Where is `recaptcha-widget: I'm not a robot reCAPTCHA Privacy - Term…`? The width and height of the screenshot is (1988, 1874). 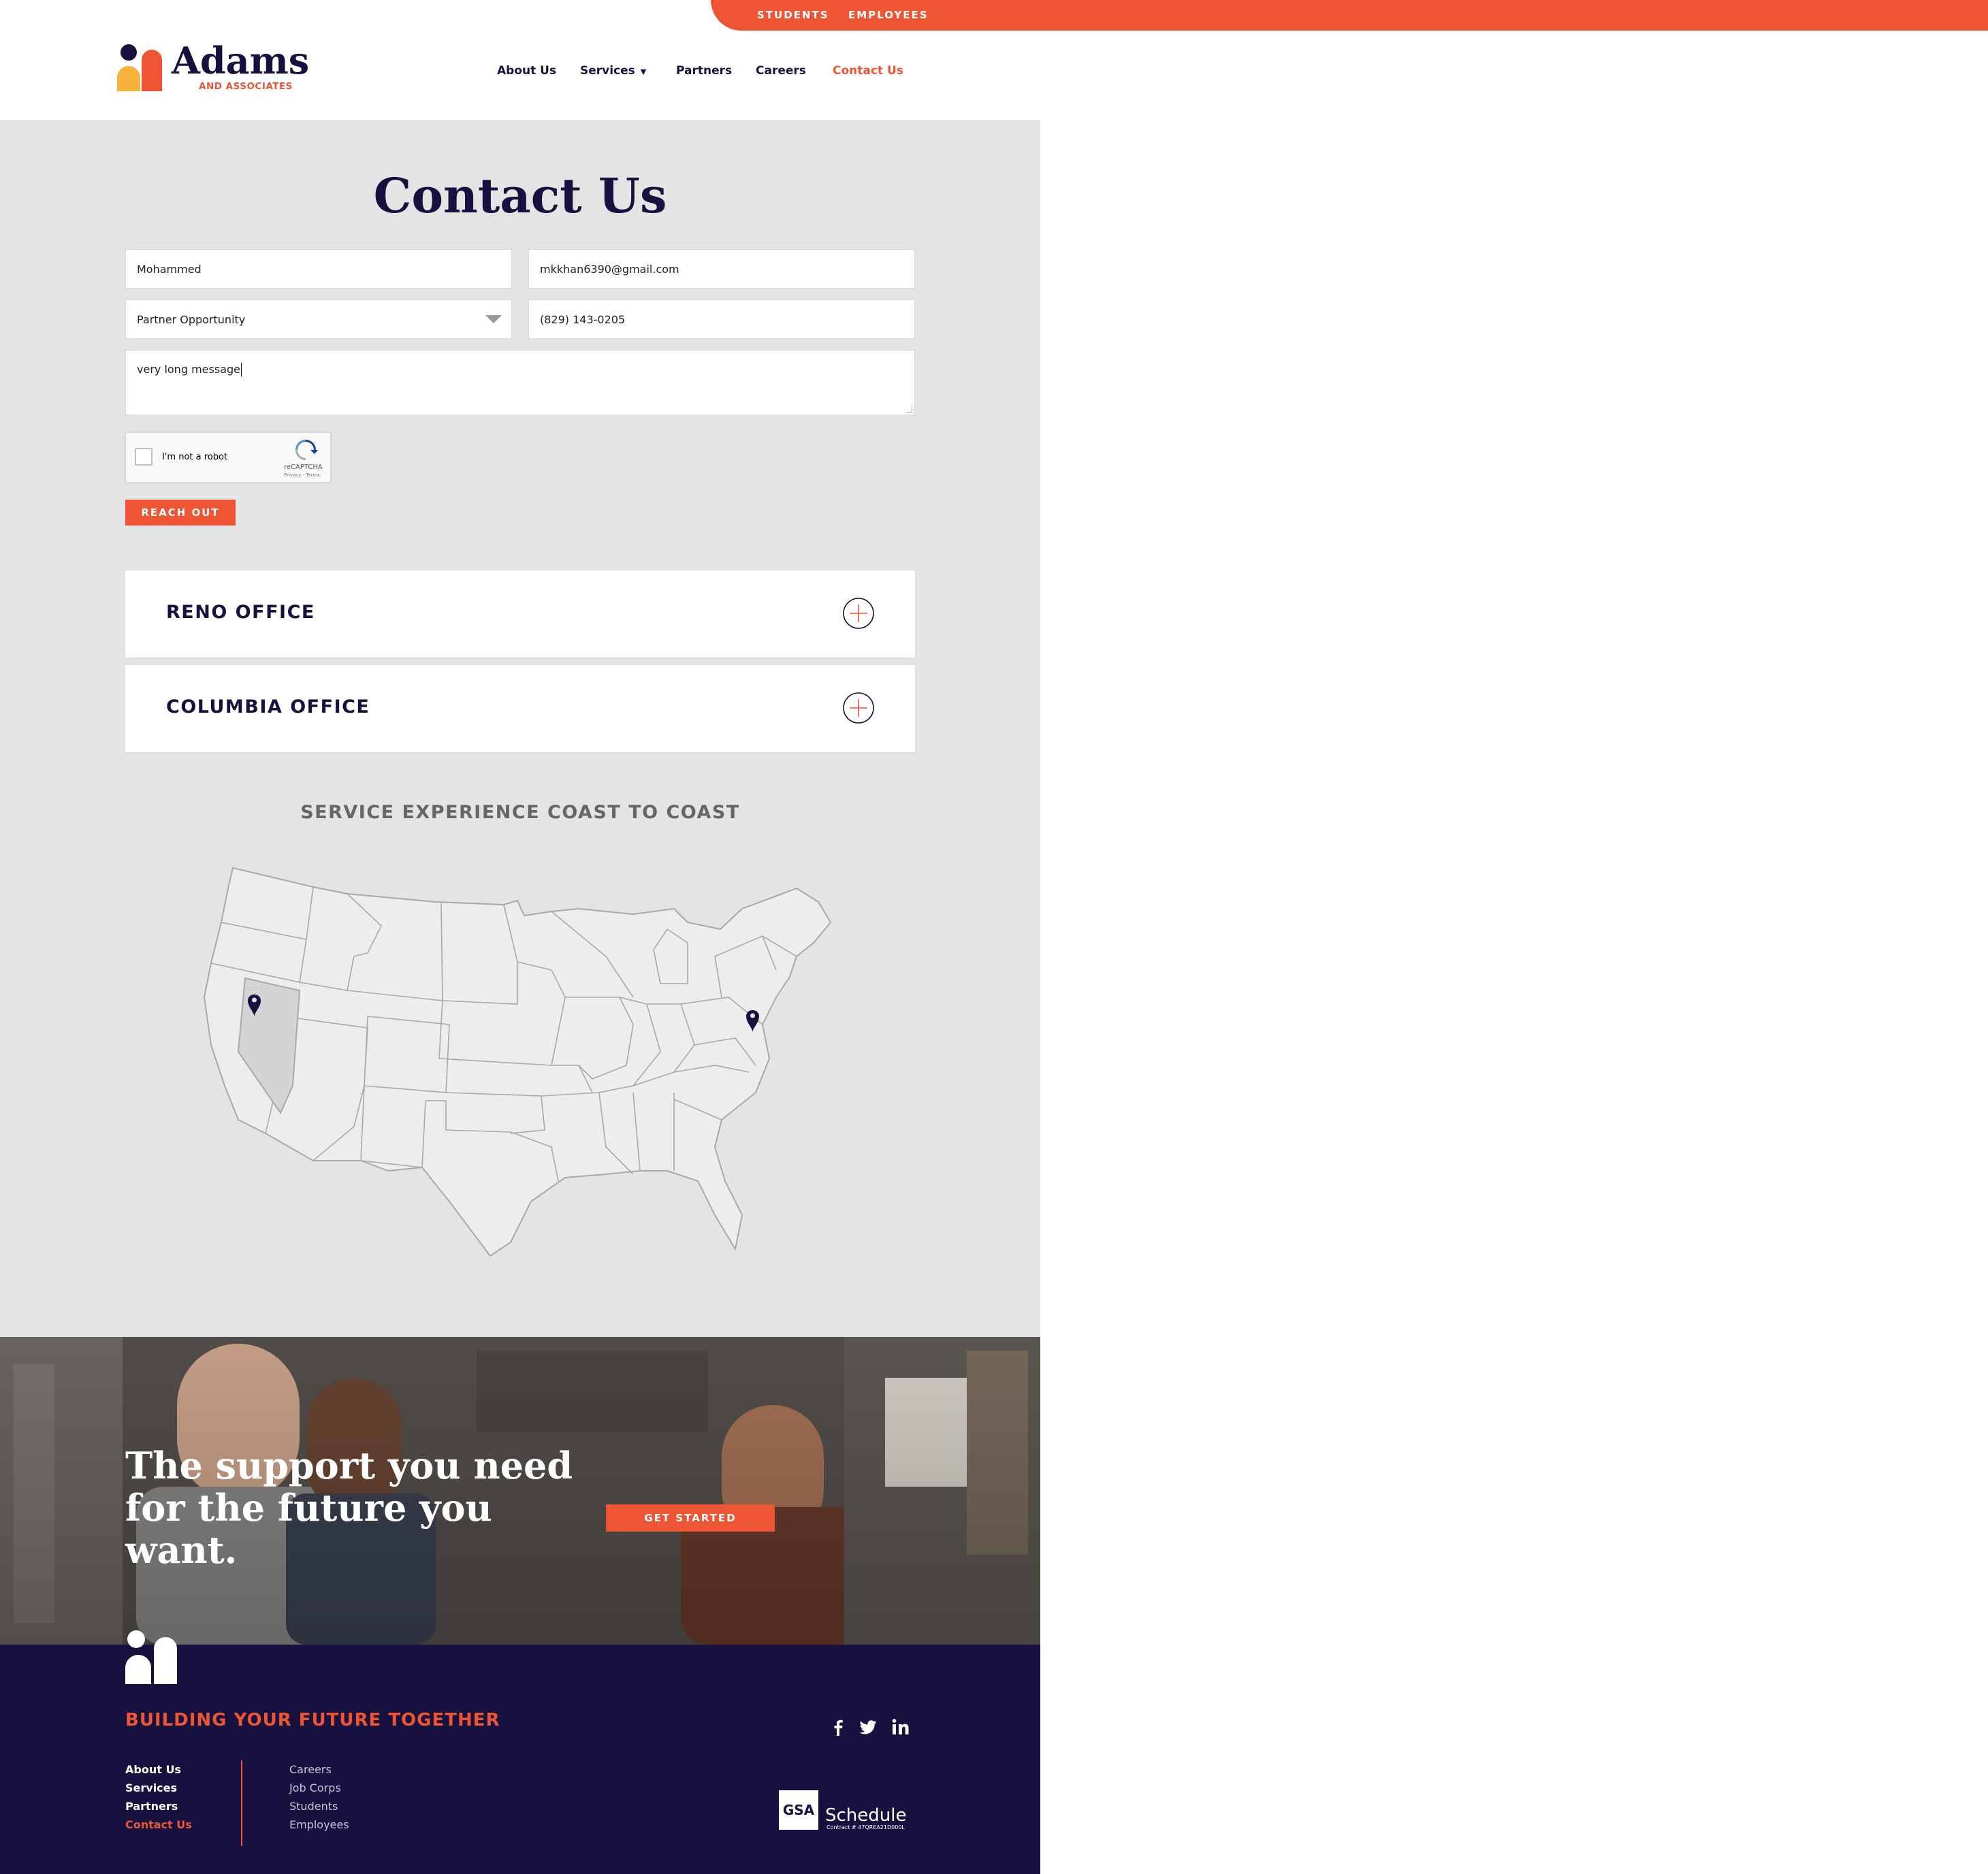
recaptcha-widget: I'm not a robot reCAPTCHA Privacy - Term… is located at coordinates (228, 457).